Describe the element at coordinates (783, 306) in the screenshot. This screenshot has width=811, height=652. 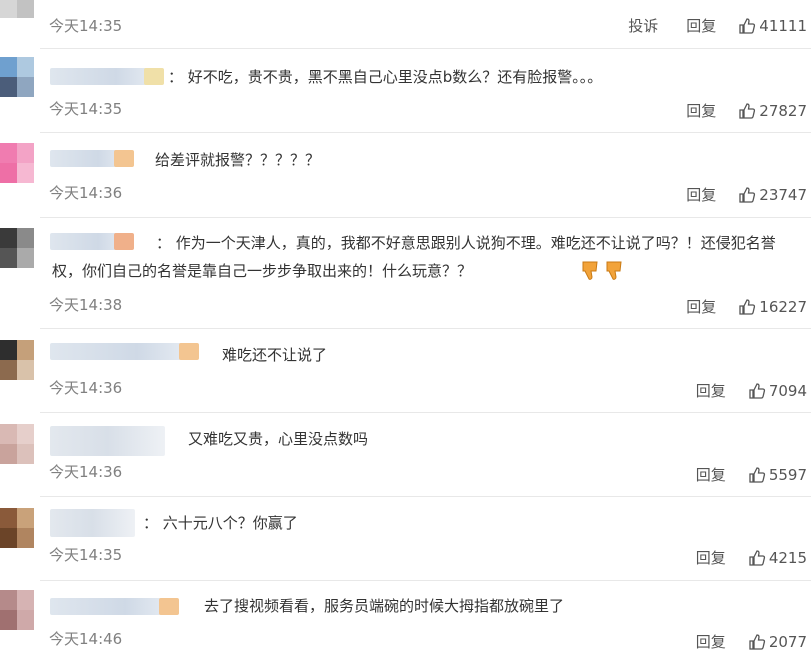
I see `like-count: 16227` at that location.